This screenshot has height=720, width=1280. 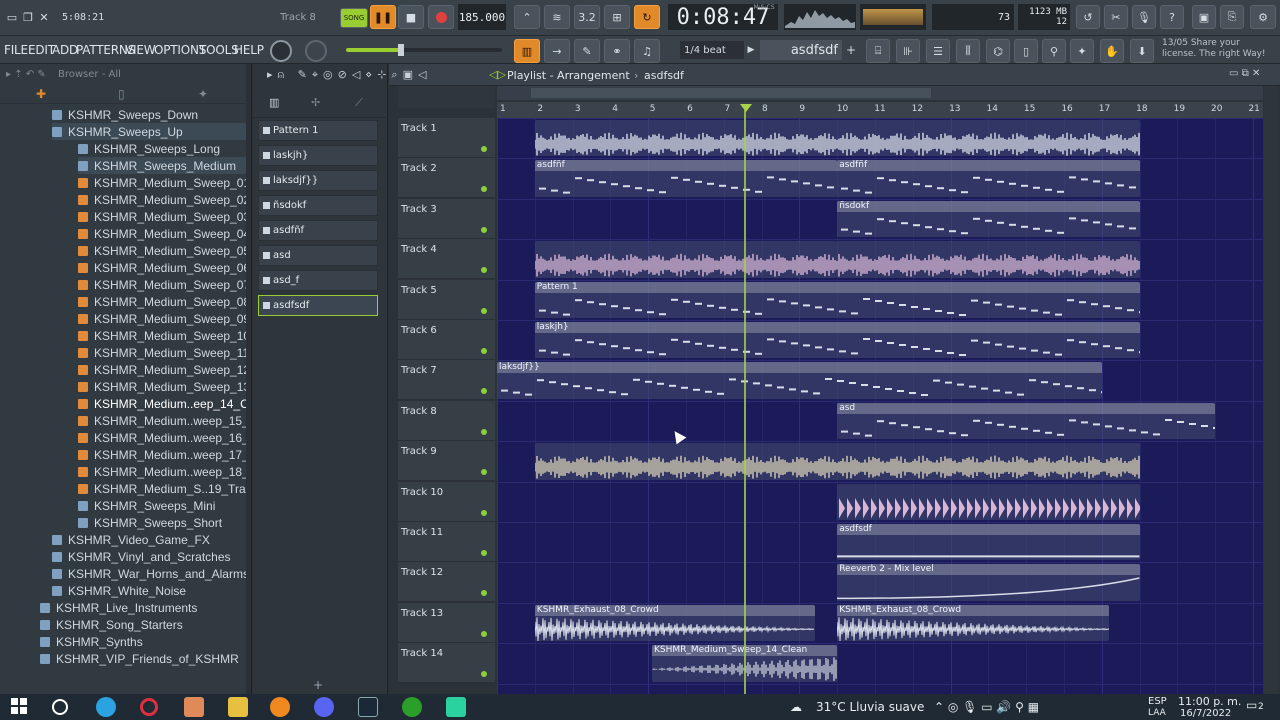 I want to click on picker-automation-icon: ⟋, so click(x=359, y=103).